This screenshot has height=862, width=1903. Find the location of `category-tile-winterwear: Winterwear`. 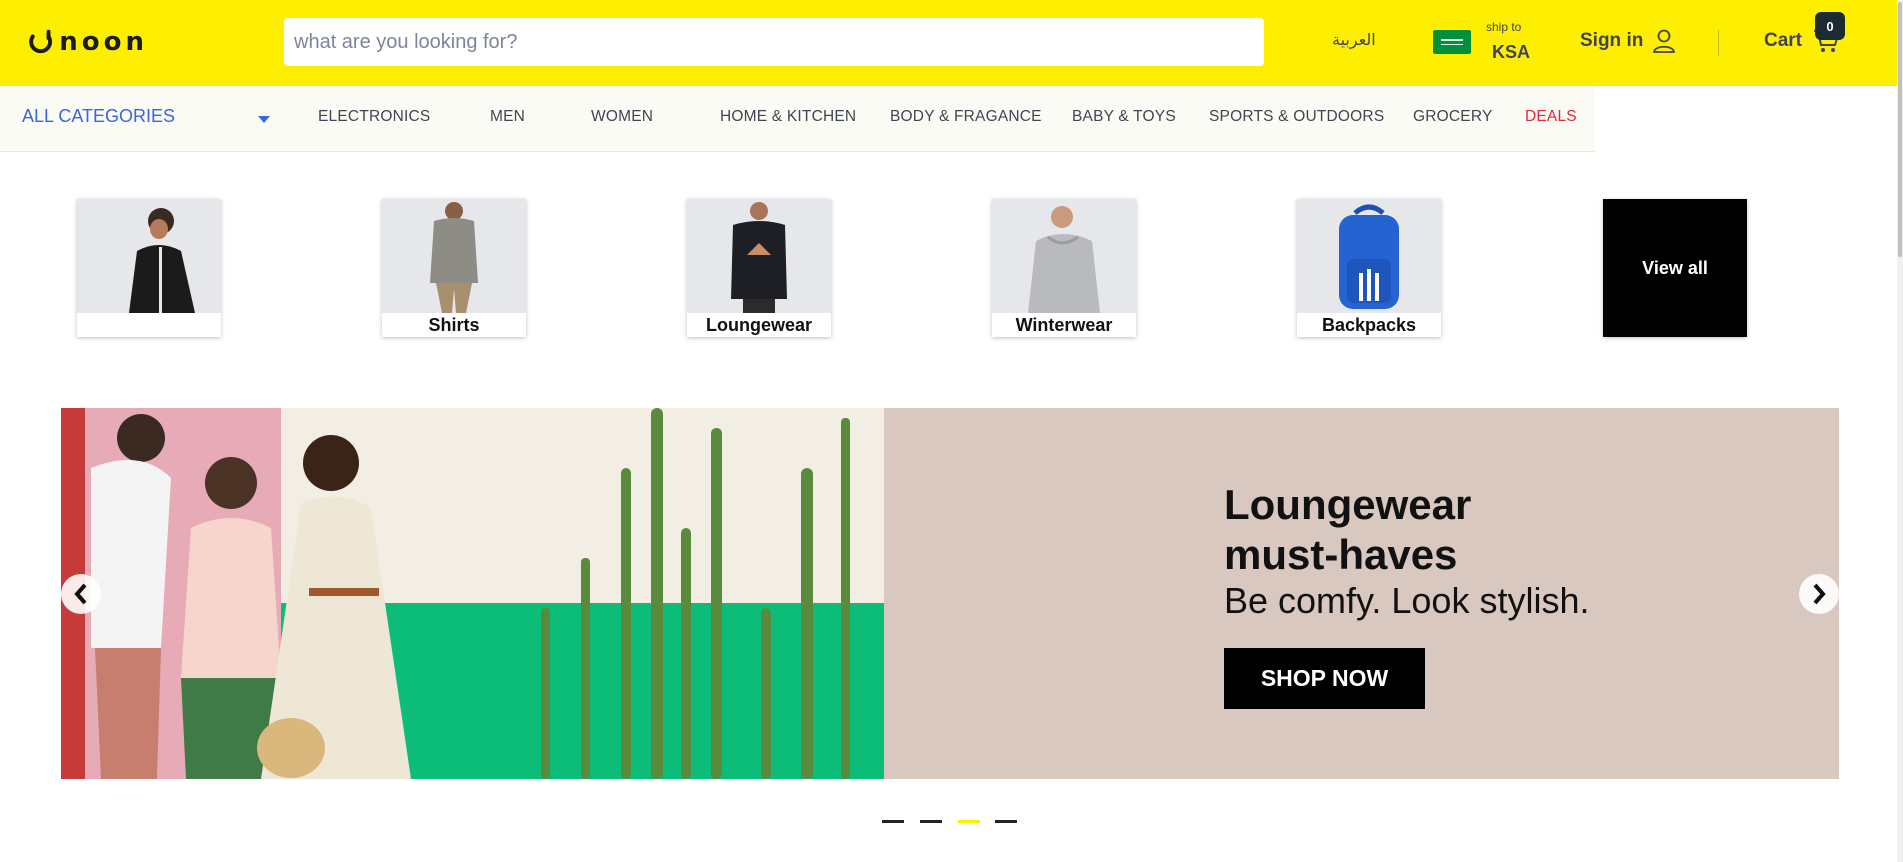

category-tile-winterwear: Winterwear is located at coordinates (1064, 268).